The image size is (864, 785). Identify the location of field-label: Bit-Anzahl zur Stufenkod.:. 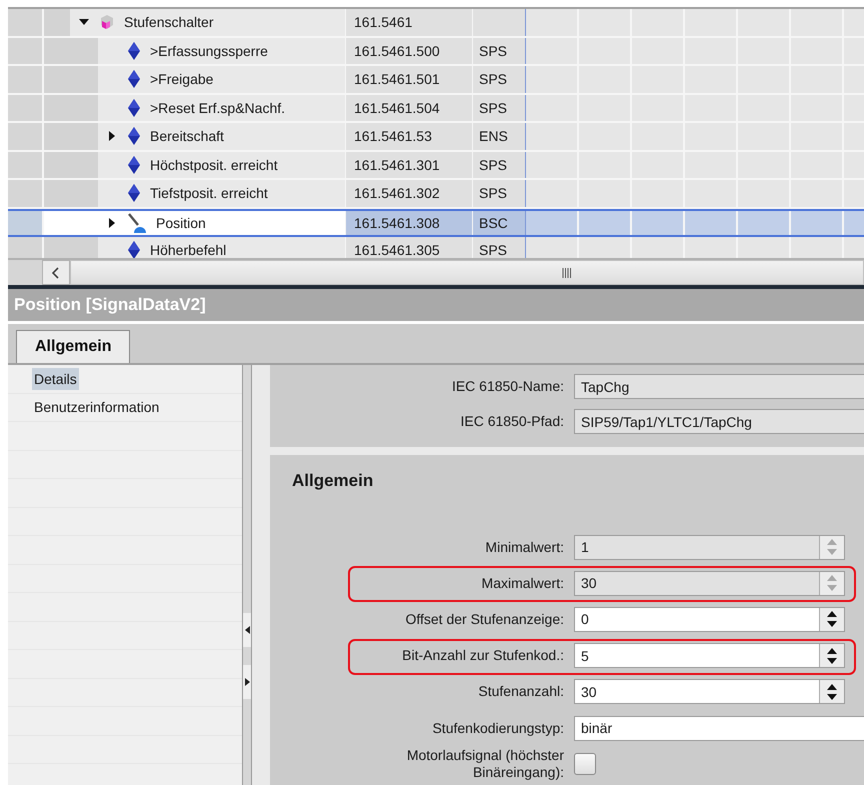
(482, 655).